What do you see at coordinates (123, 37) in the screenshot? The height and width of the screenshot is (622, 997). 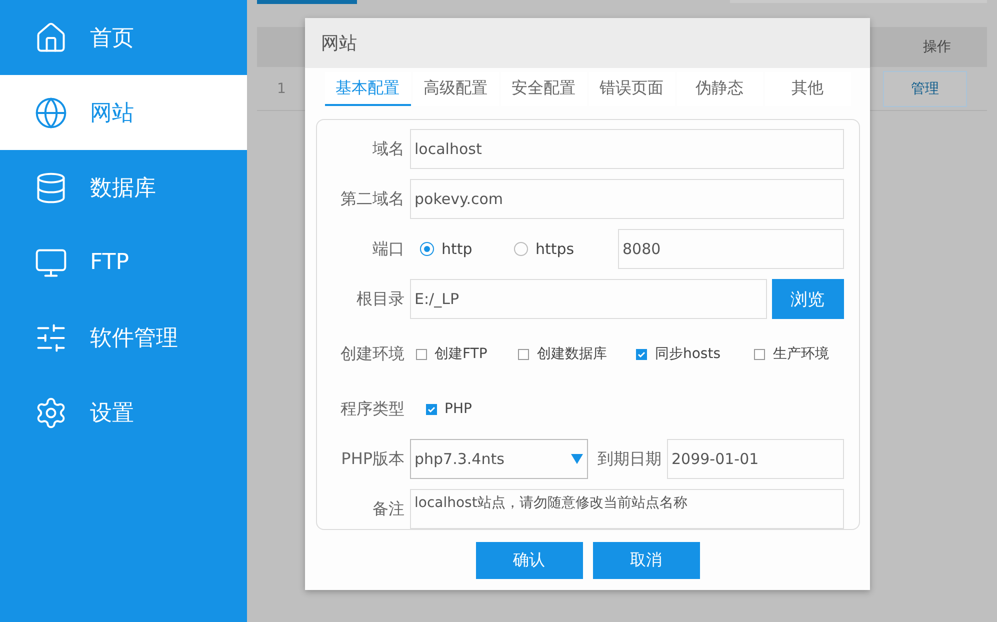 I see `sidebar-item: 首页` at bounding box center [123, 37].